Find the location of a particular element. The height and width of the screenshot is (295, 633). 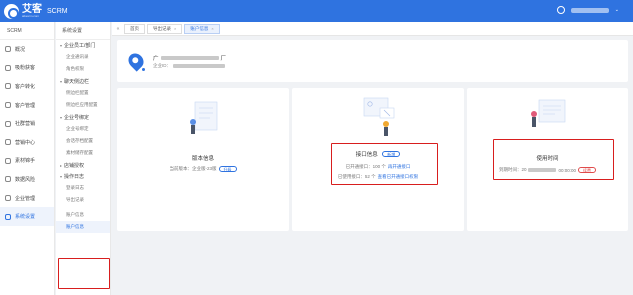

company-name: 广 厂 is located at coordinates (190, 59).